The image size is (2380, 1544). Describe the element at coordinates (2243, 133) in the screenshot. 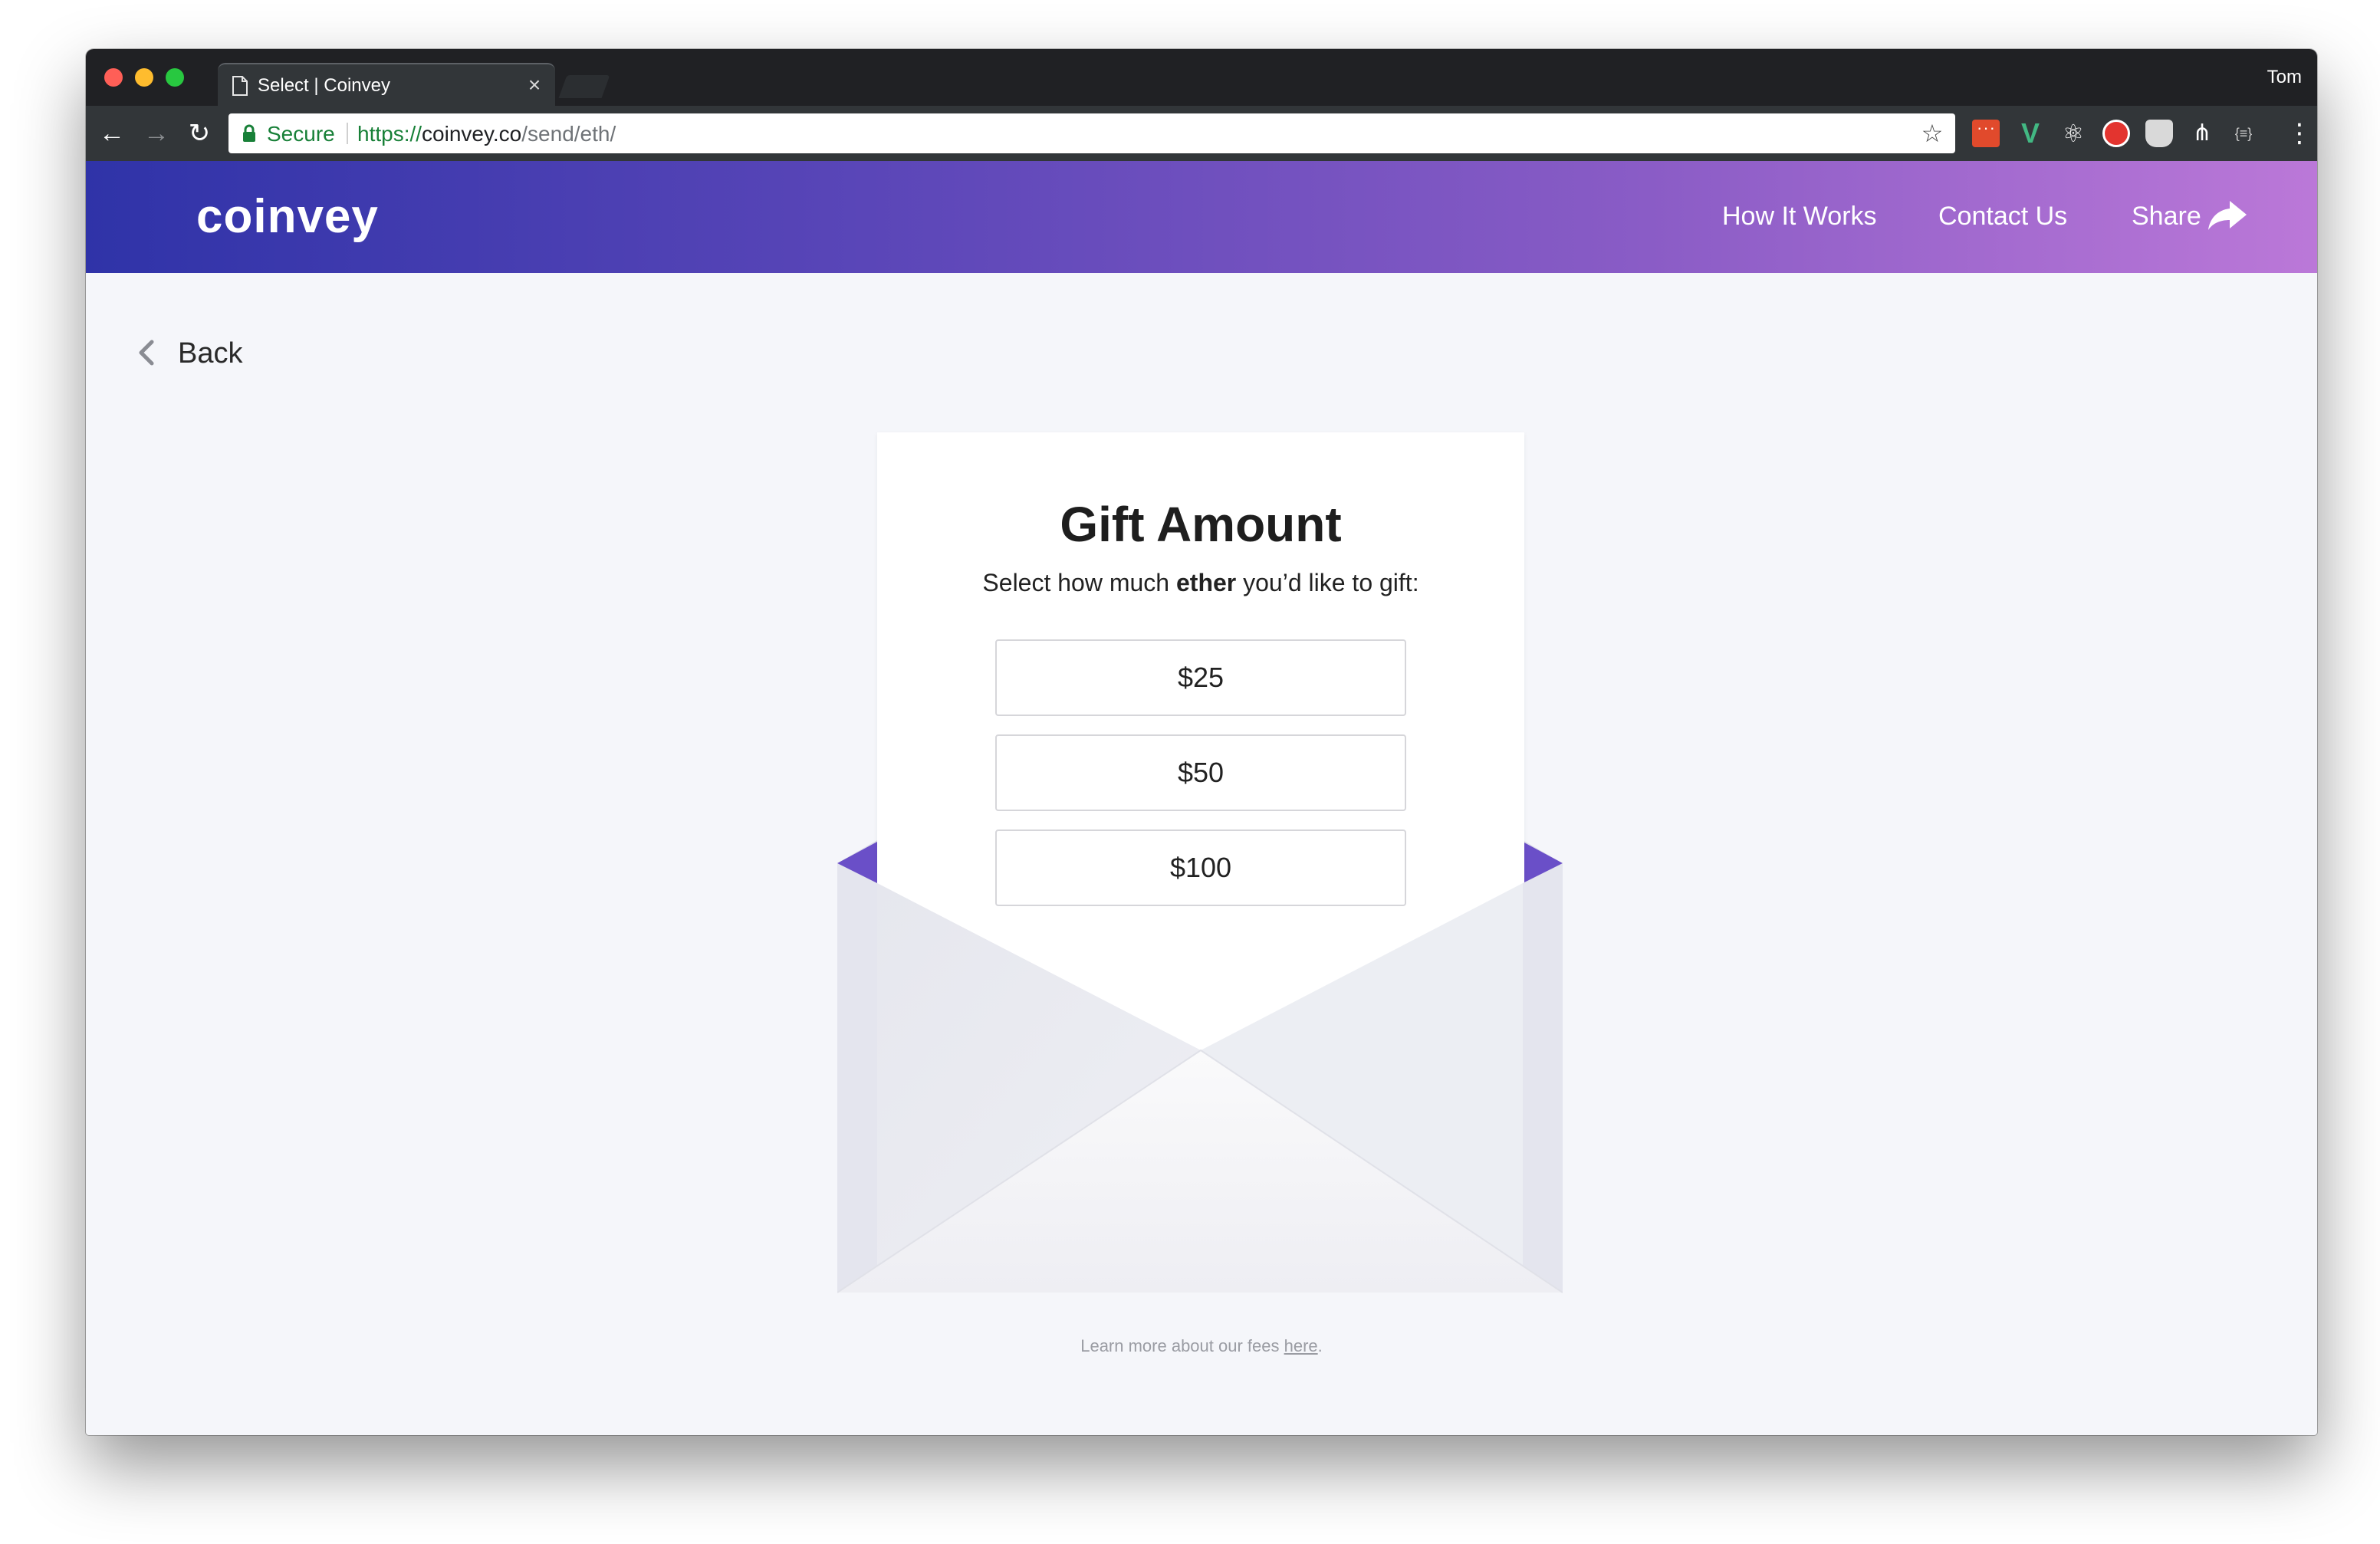

I see `json-viewer-icon: {≡}` at that location.